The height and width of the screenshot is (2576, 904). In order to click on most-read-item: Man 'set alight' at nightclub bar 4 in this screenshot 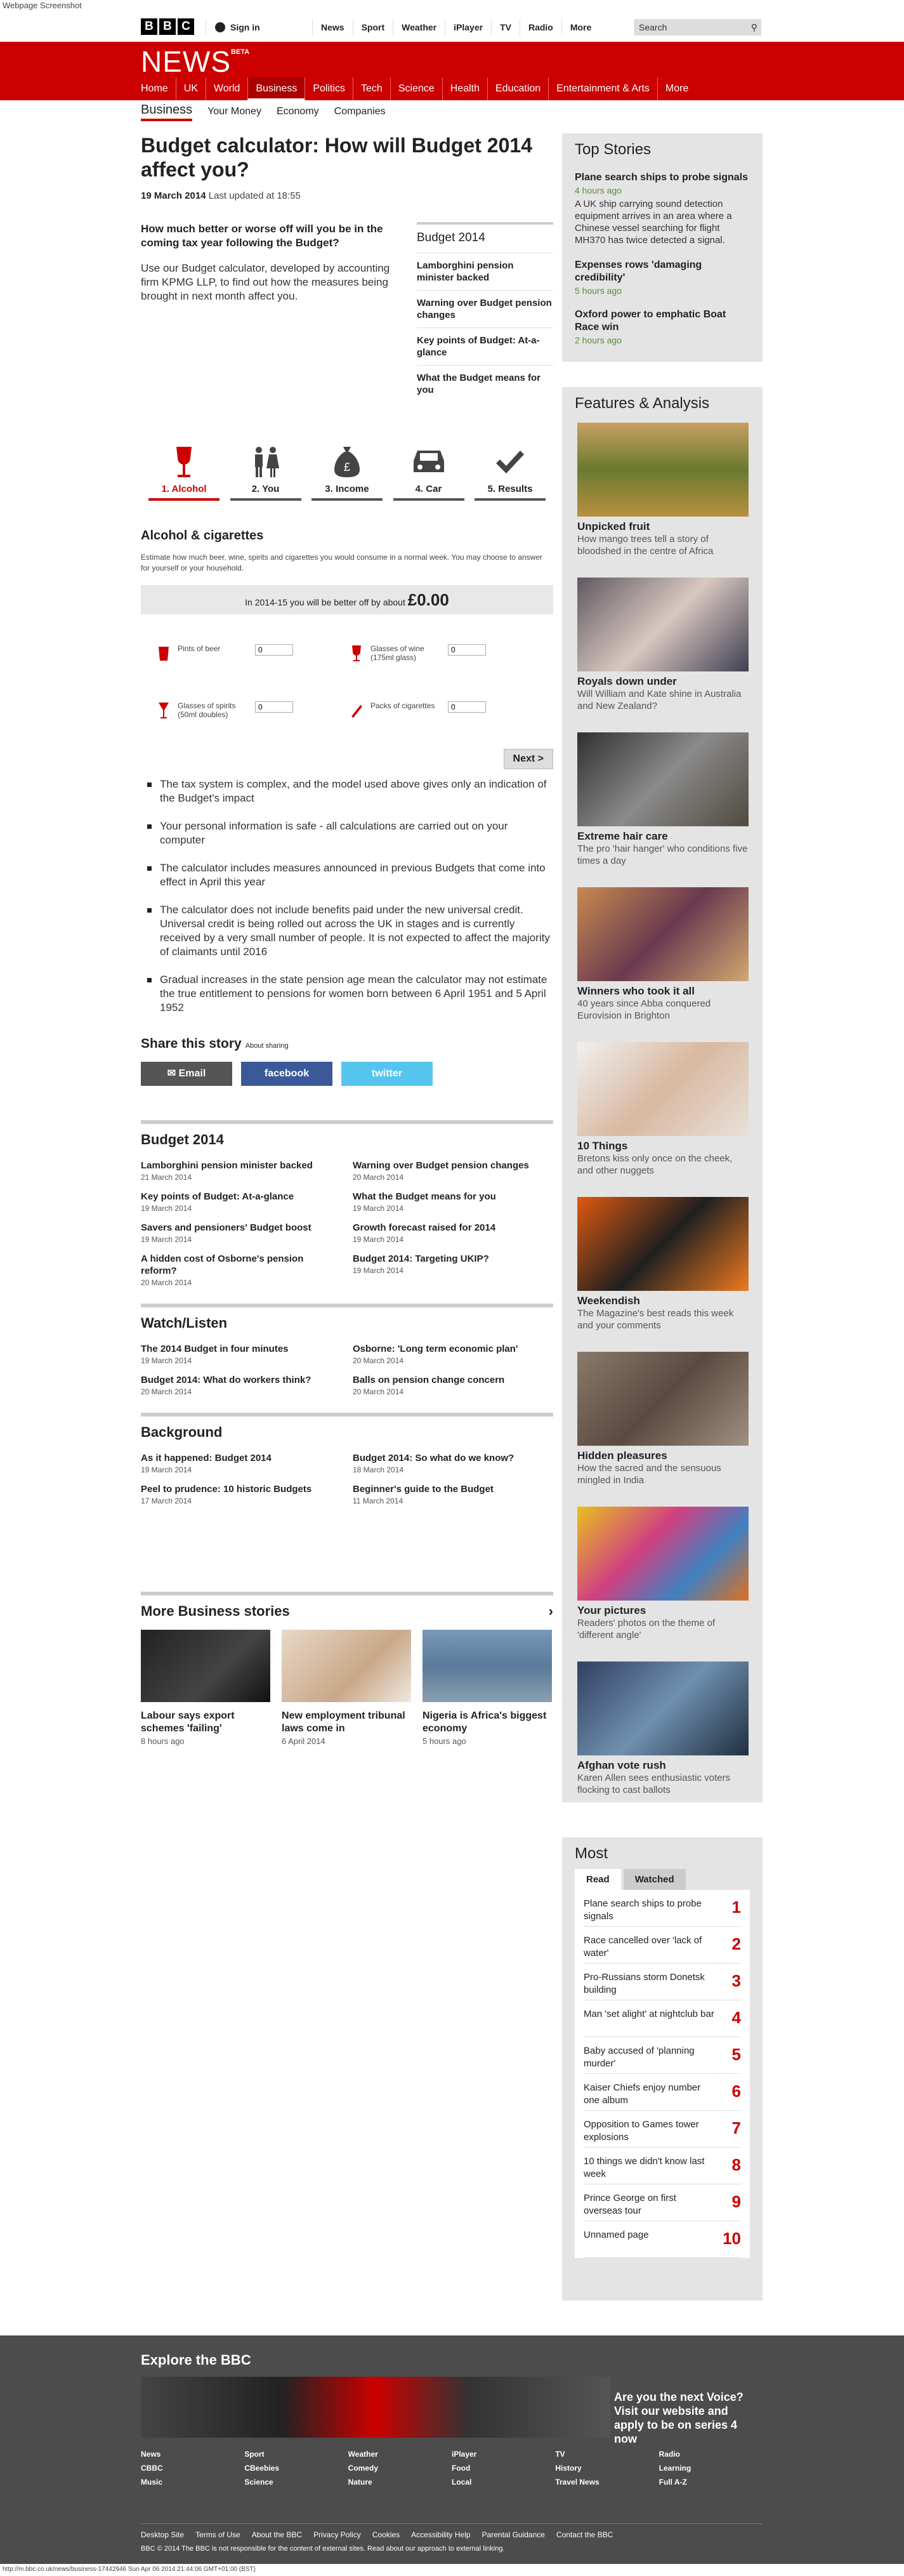, I will do `click(663, 2018)`.